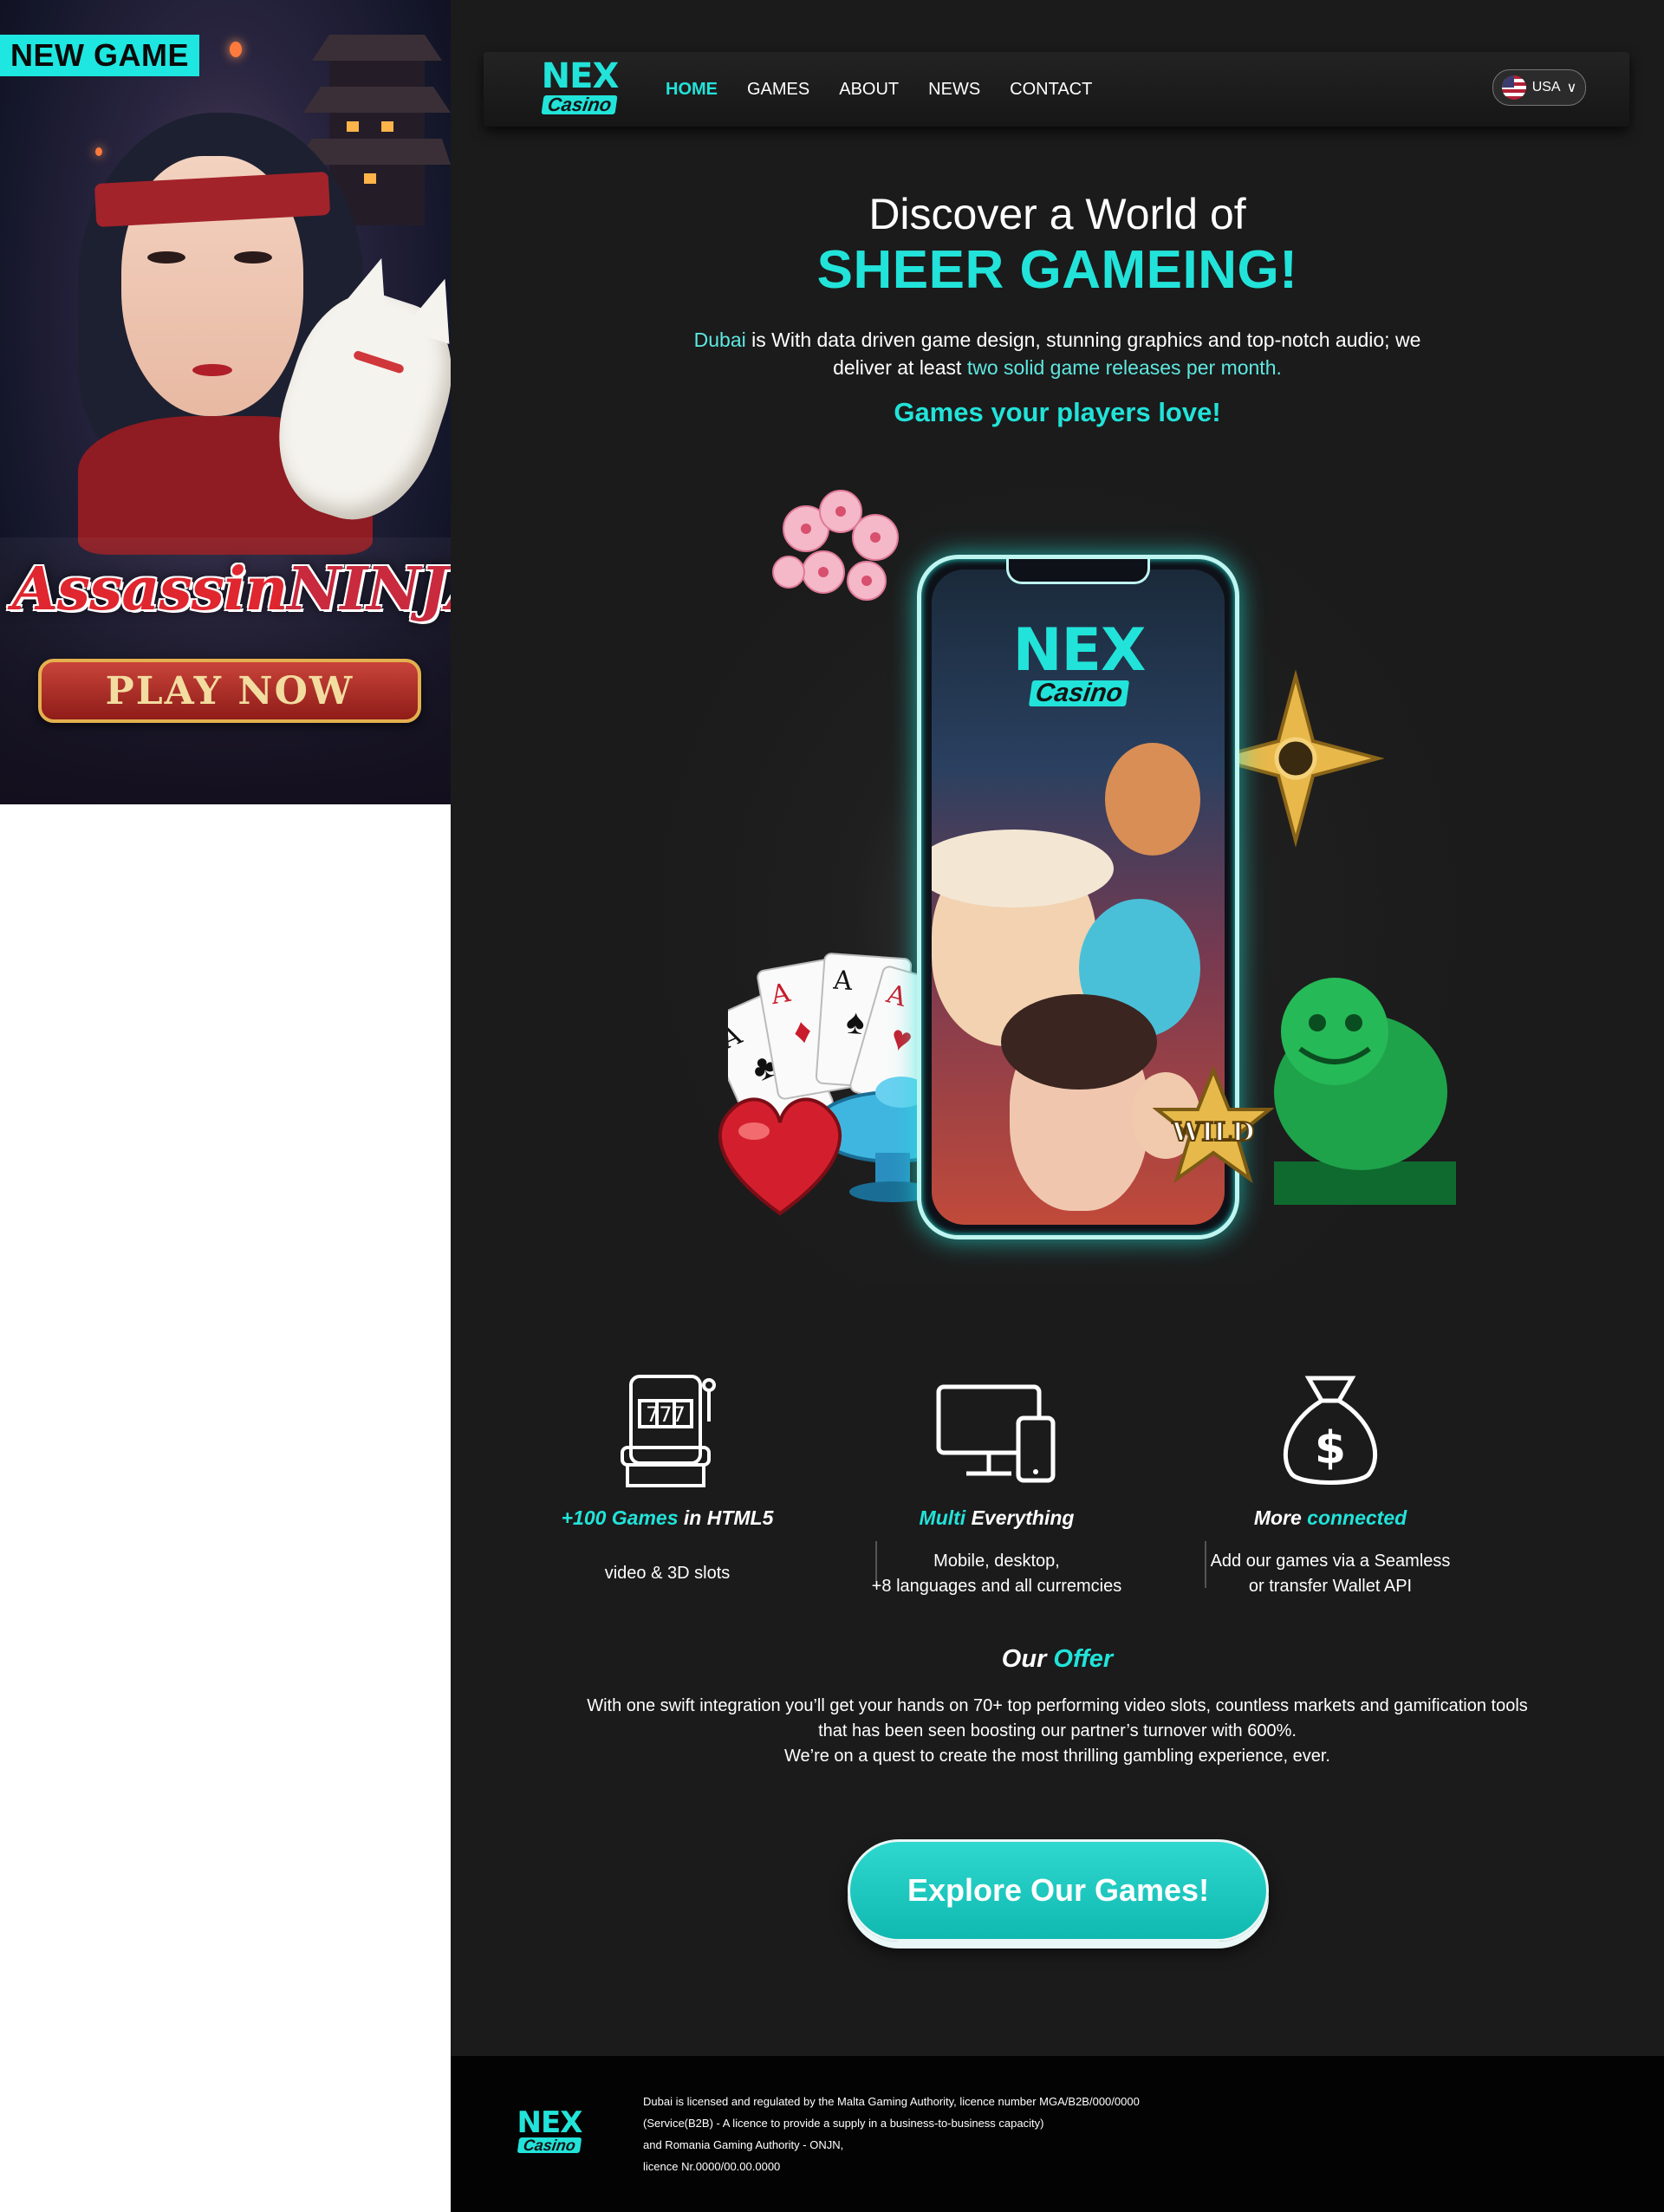 The image size is (1664, 2212). Describe the element at coordinates (1051, 90) in the screenshot. I see `nav-contact: CONTACT` at that location.